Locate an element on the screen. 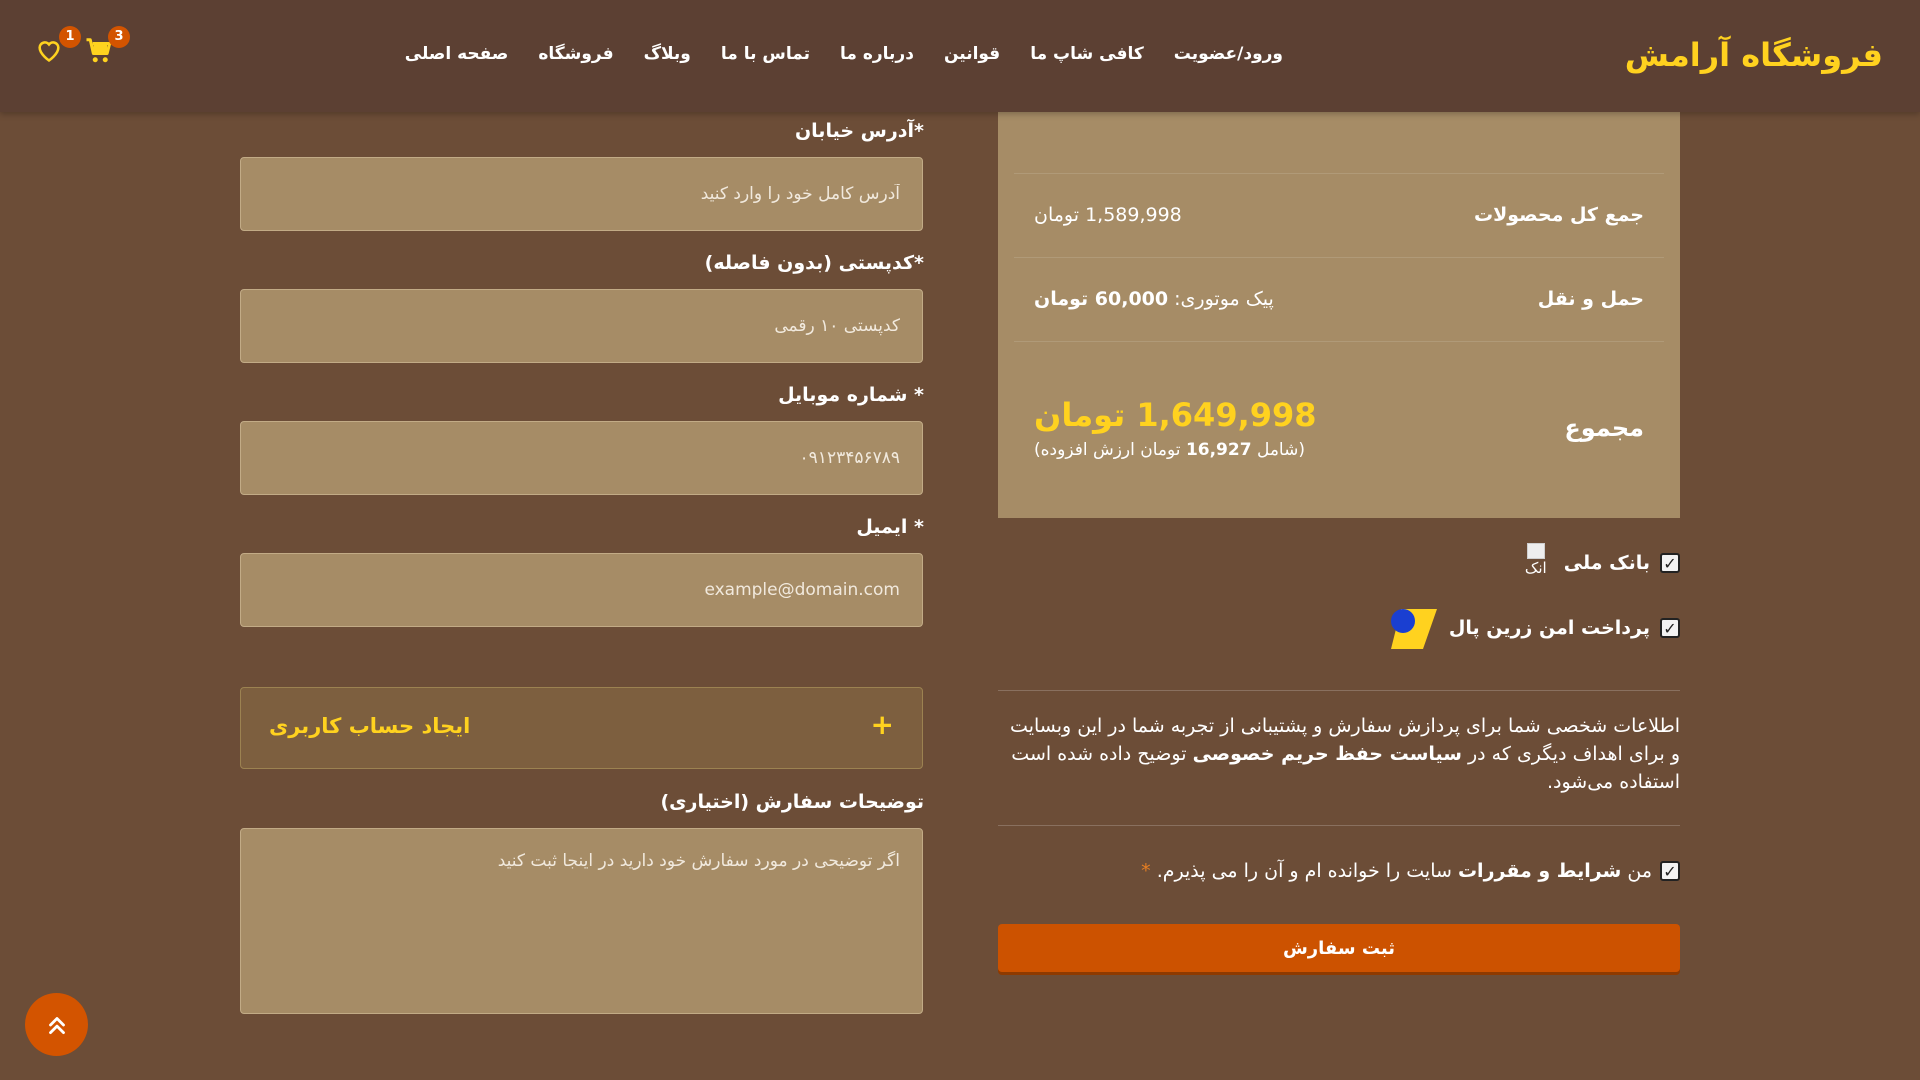 The image size is (1920, 1080). subtotal-value: 1,589,998 تومان is located at coordinates (1108, 215).